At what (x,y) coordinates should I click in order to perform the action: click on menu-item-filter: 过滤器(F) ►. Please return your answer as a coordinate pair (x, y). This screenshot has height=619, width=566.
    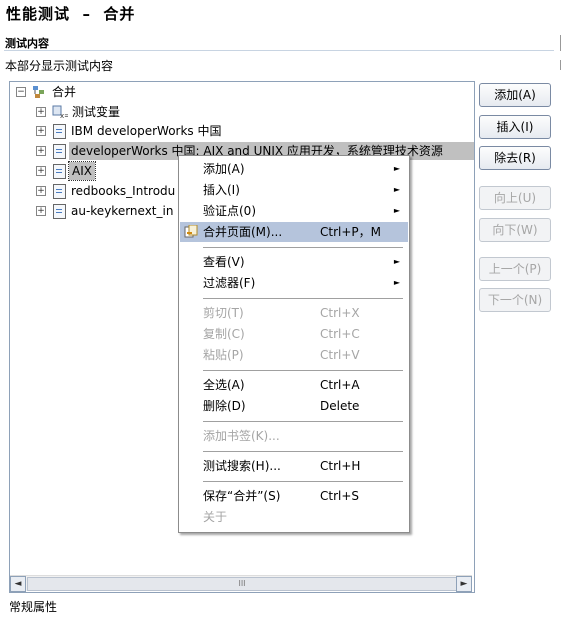
    Looking at the image, I should click on (294, 283).